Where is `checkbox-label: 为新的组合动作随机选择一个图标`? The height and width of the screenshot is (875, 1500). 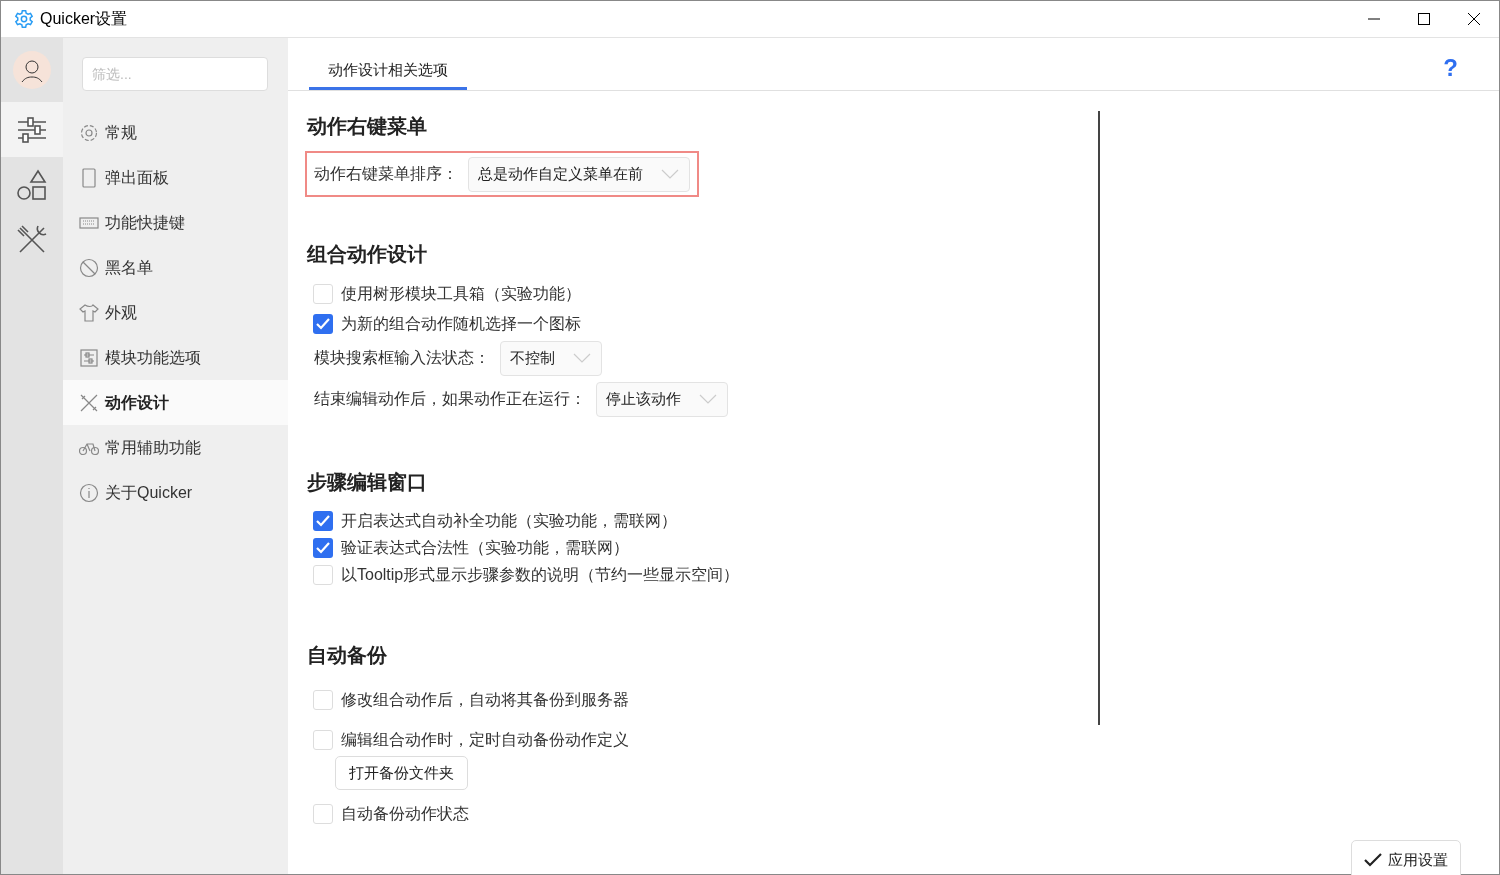
checkbox-label: 为新的组合动作随机选择一个图标 is located at coordinates (461, 324).